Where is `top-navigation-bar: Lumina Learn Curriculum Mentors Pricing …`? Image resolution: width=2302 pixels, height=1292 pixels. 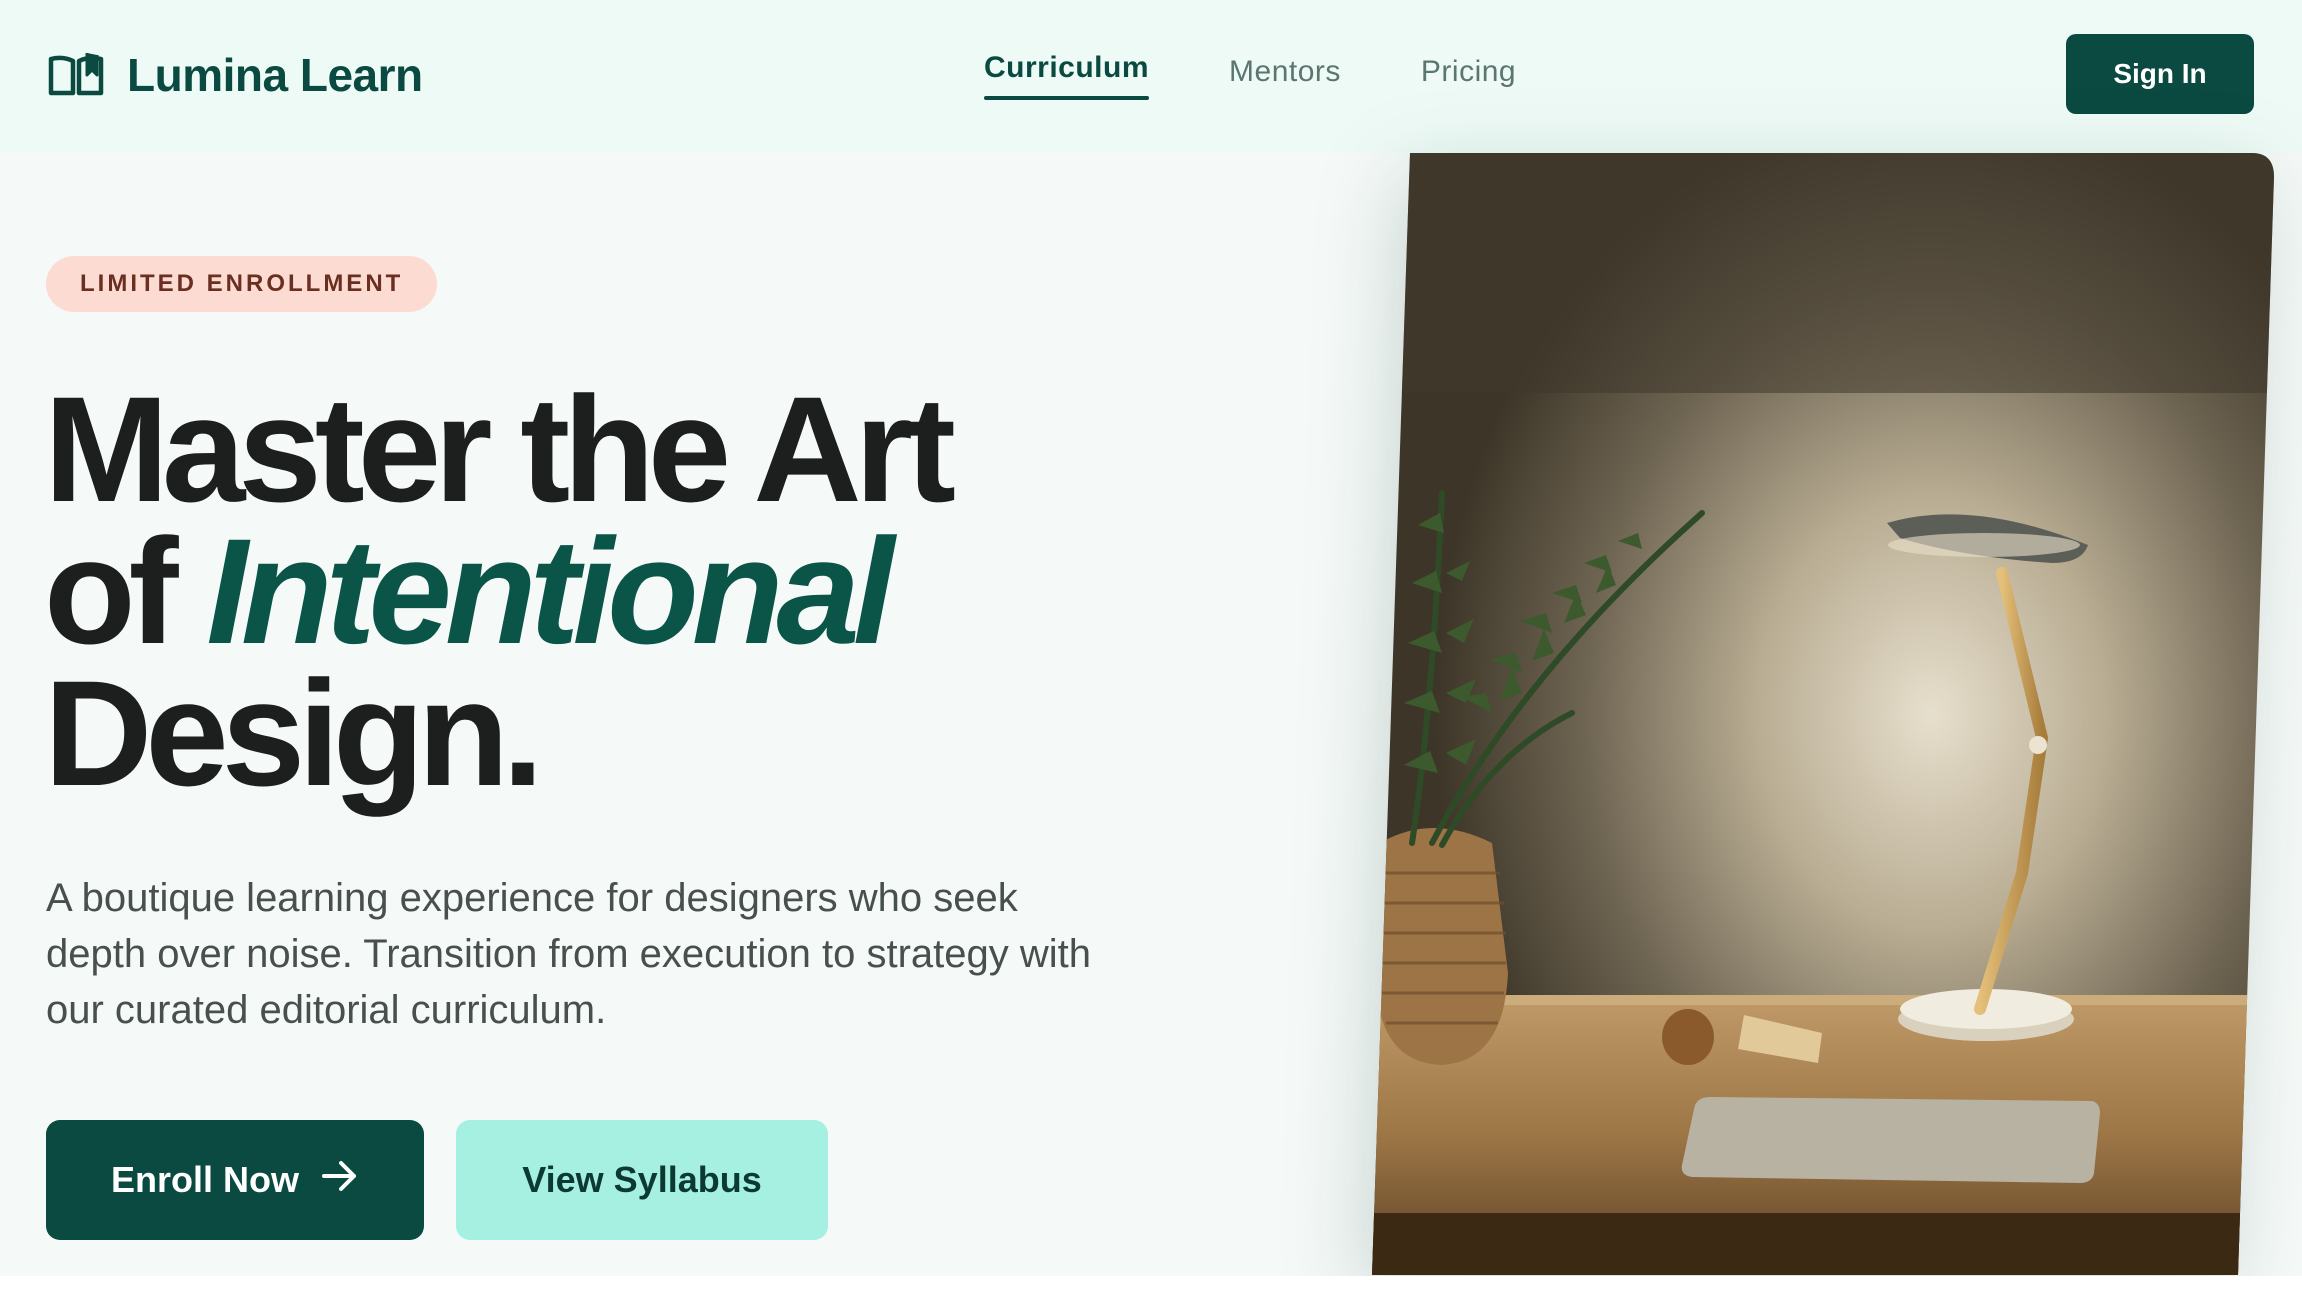 top-navigation-bar: Lumina Learn Curriculum Mentors Pricing … is located at coordinates (1151, 76).